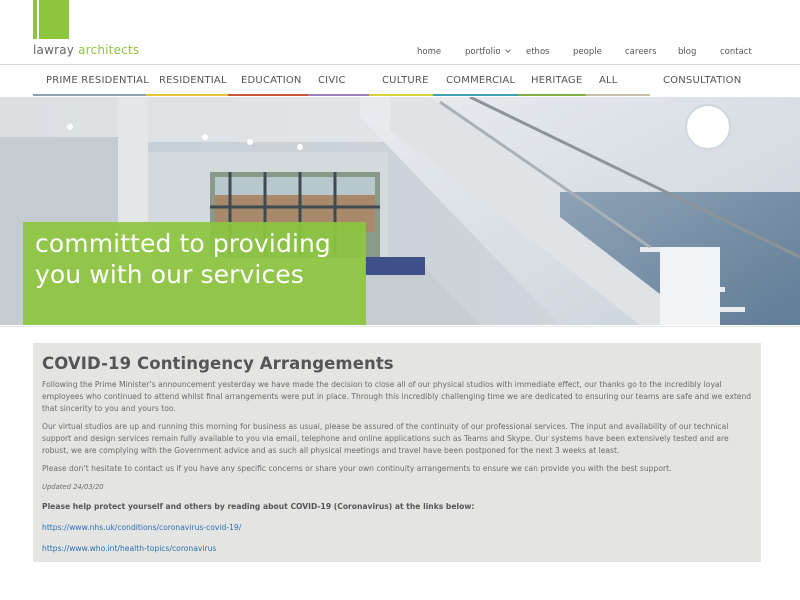 The height and width of the screenshot is (600, 800). Describe the element at coordinates (557, 80) in the screenshot. I see `category-label: HERITAGE` at that location.